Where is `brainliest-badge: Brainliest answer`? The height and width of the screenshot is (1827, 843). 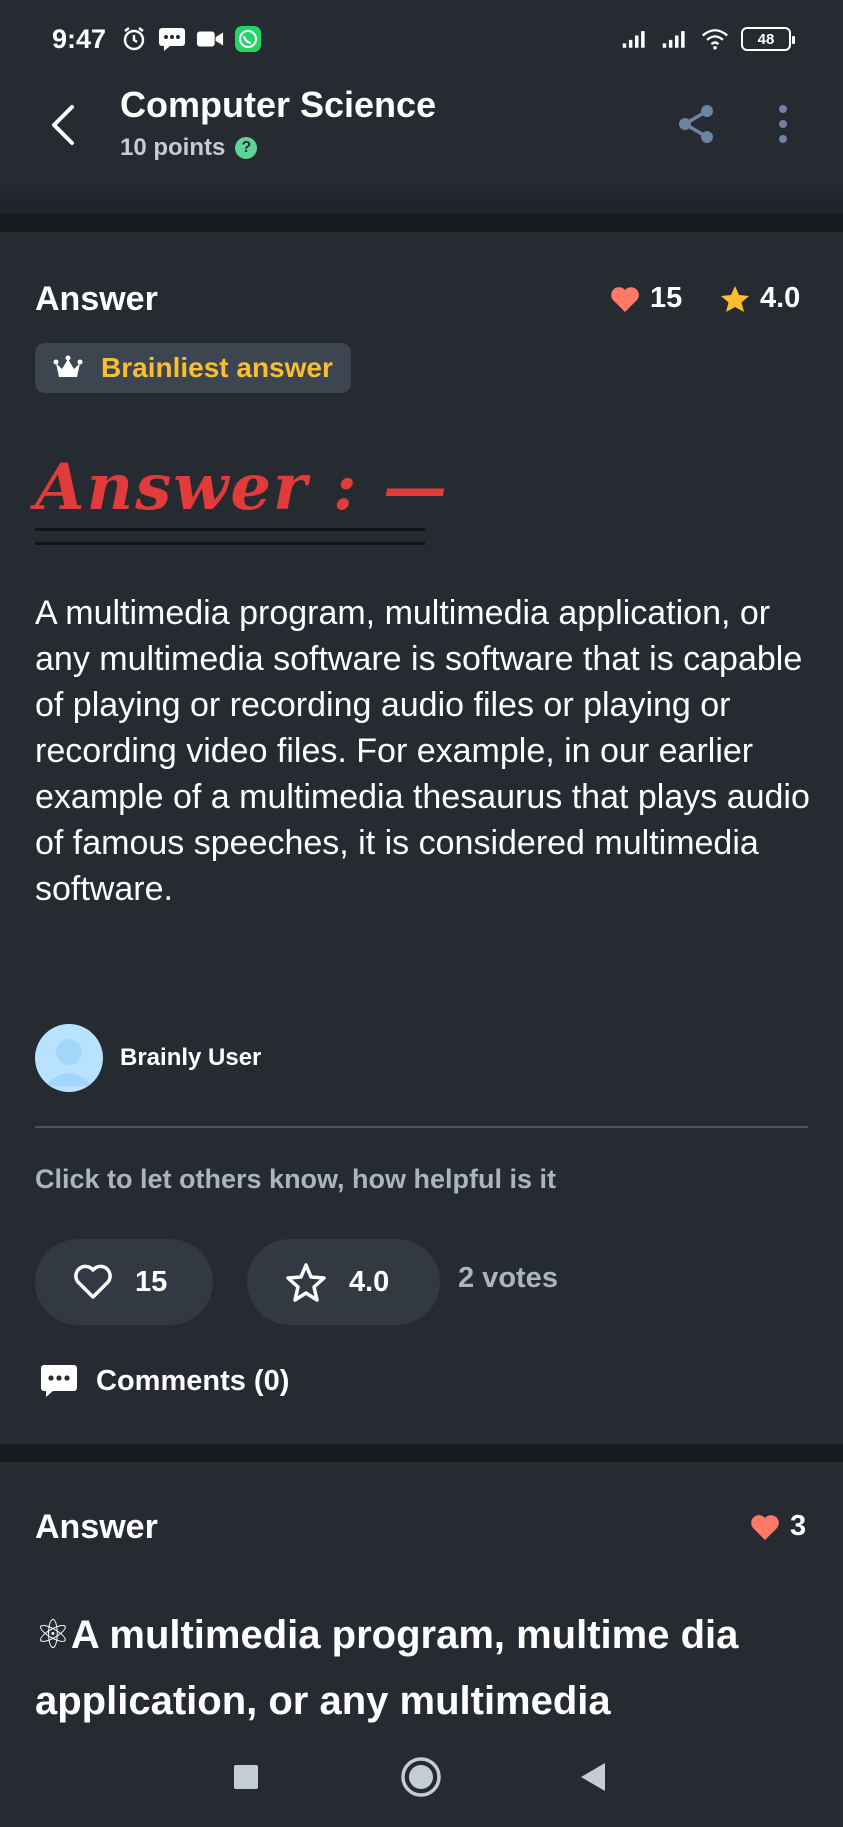 brainliest-badge: Brainliest answer is located at coordinates (193, 368).